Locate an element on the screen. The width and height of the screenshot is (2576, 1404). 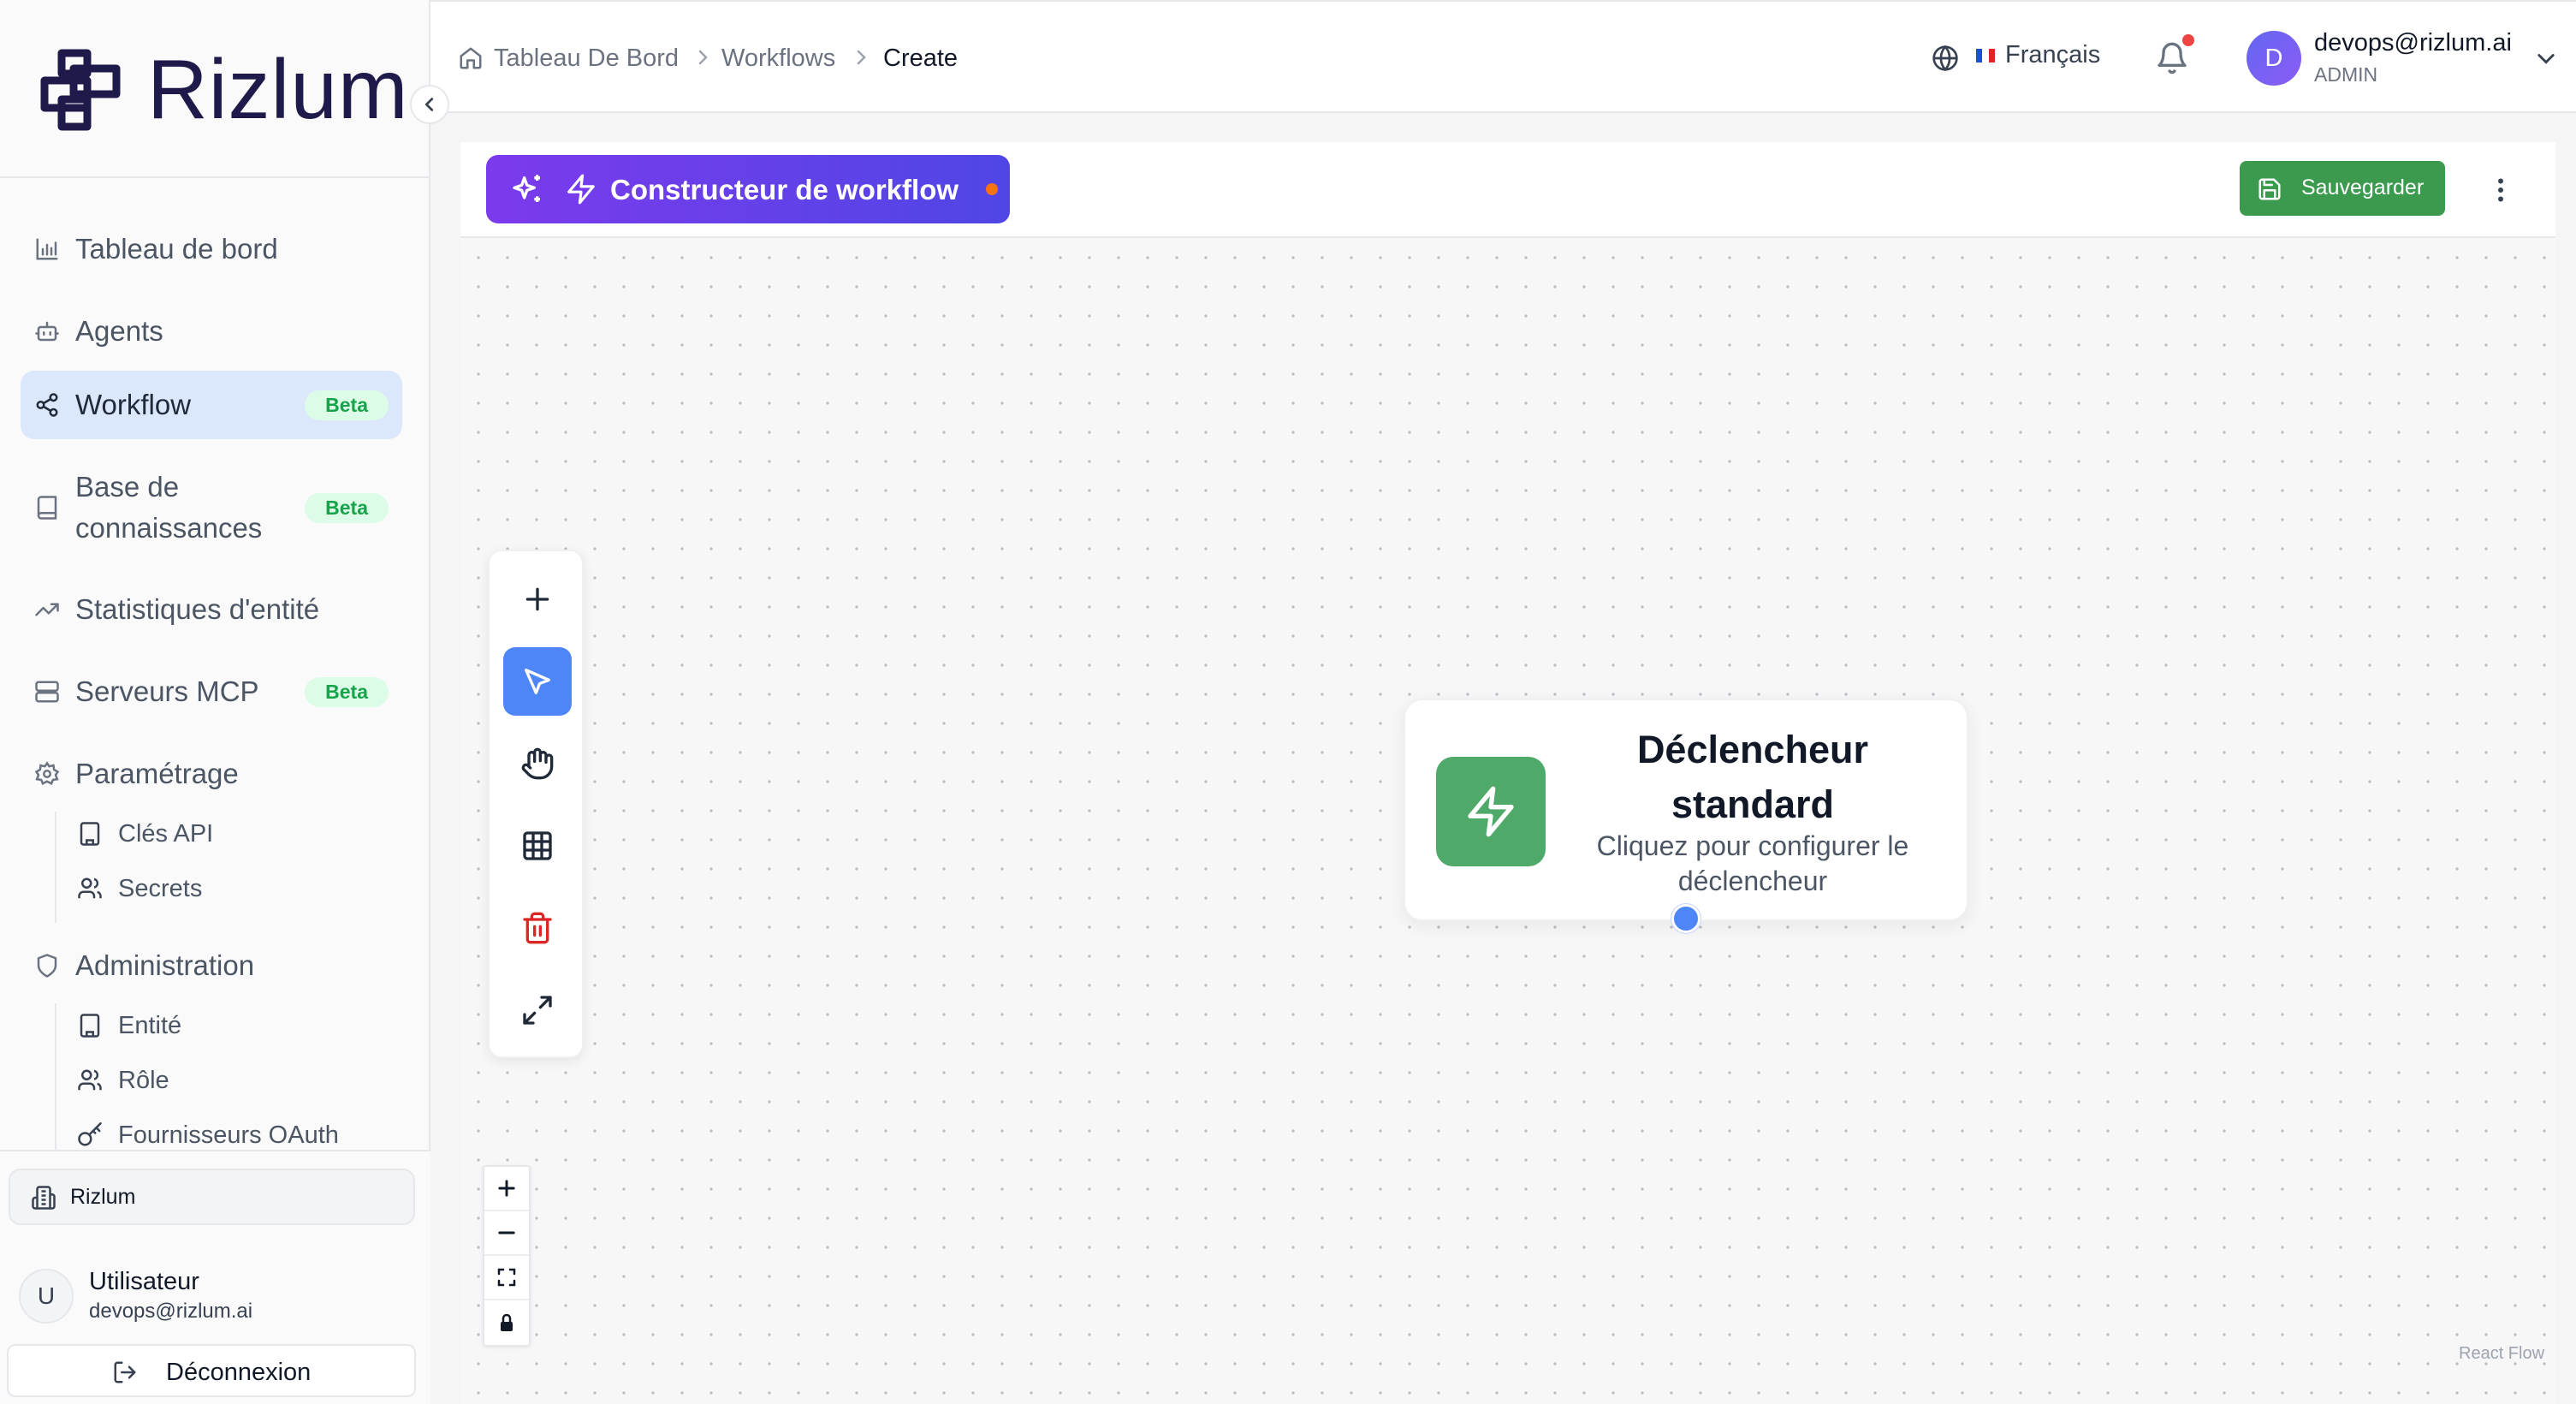
language-selector: Français is located at coordinates (2052, 55).